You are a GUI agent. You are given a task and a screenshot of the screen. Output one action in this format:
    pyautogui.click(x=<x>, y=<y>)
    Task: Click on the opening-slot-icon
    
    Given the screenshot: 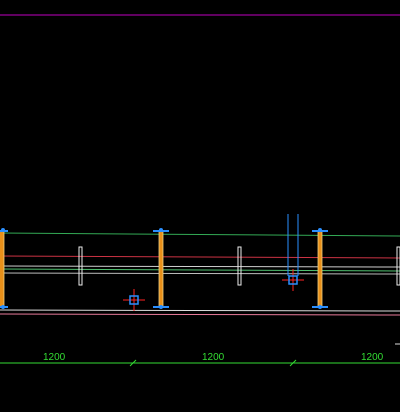 What is the action you would take?
    pyautogui.click(x=239, y=266)
    